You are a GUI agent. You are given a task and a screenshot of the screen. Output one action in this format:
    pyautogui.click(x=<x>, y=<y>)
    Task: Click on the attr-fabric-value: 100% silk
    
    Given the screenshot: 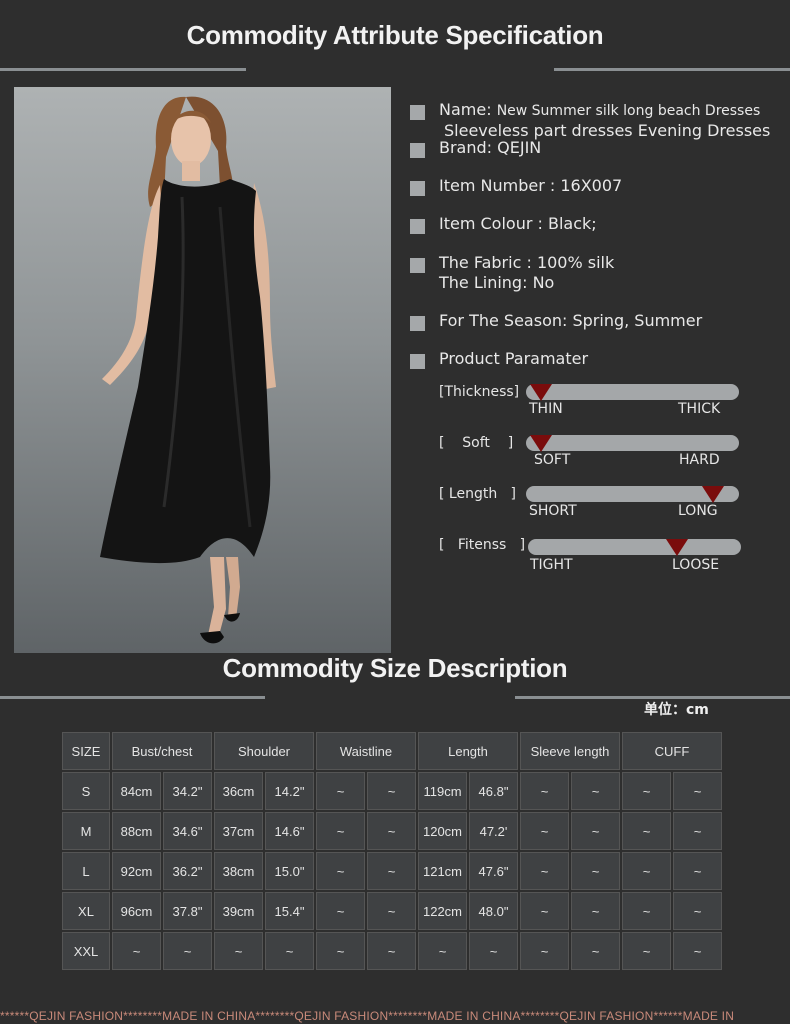 What is the action you would take?
    pyautogui.click(x=575, y=262)
    